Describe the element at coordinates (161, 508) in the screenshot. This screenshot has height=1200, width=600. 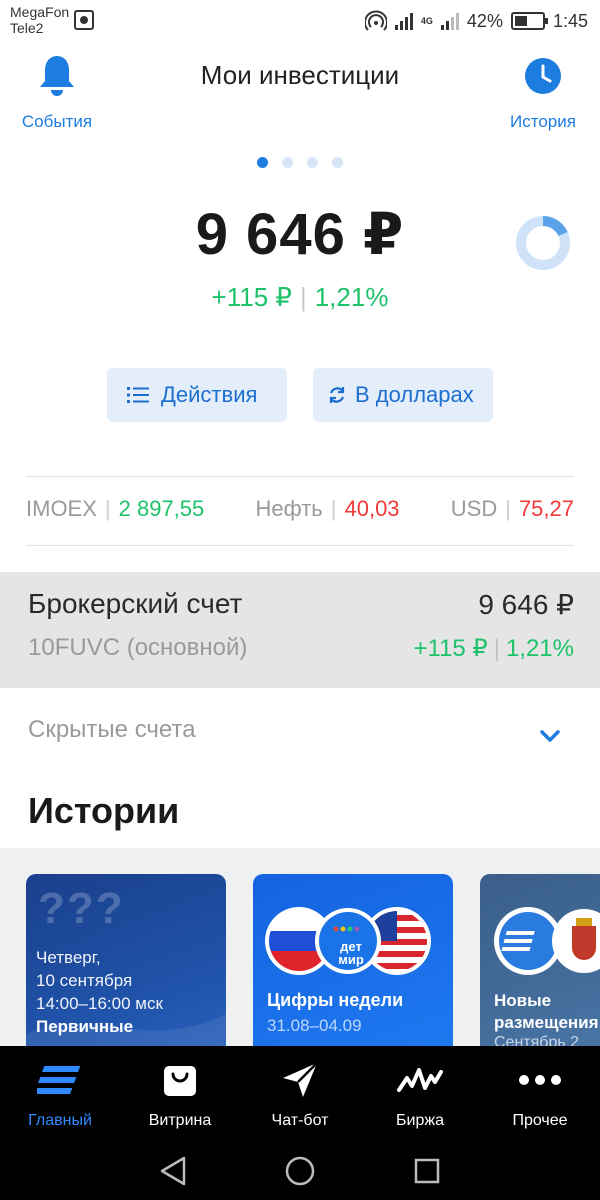
I see `ticker-value: 2 897,55` at that location.